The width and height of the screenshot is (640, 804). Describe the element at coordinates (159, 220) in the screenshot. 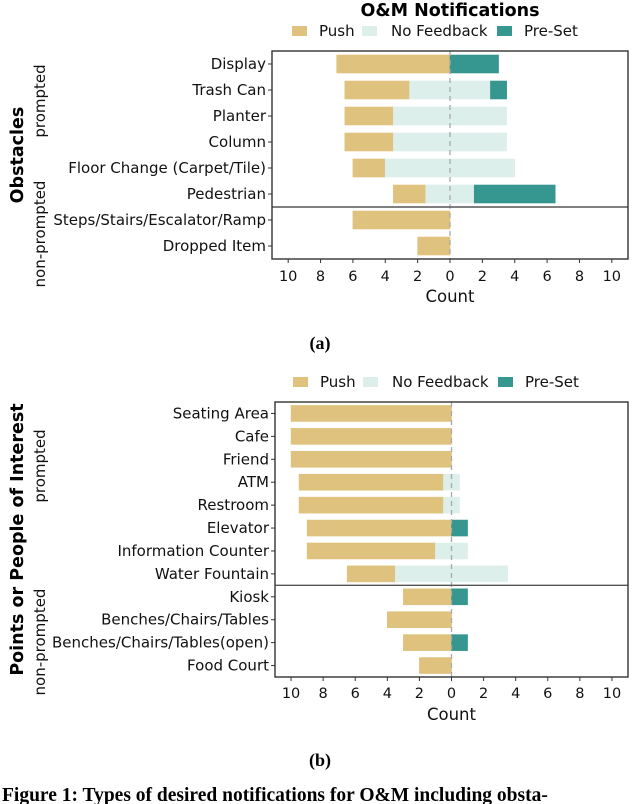

I see `y-tick-label: Steps/Stairs/Escalator/Ramp` at that location.